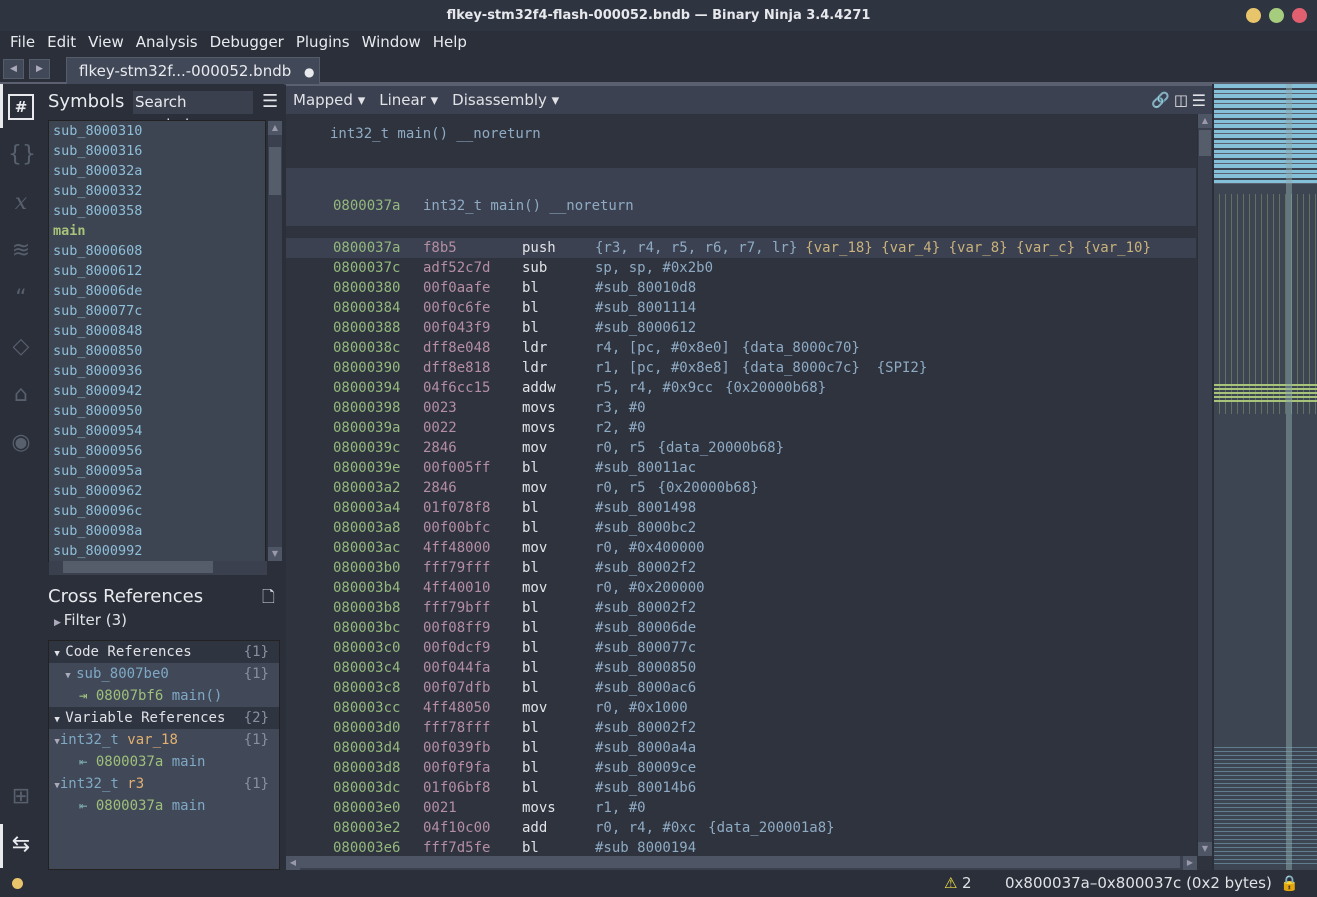  What do you see at coordinates (157, 231) in the screenshot?
I see `symbol-item: main` at bounding box center [157, 231].